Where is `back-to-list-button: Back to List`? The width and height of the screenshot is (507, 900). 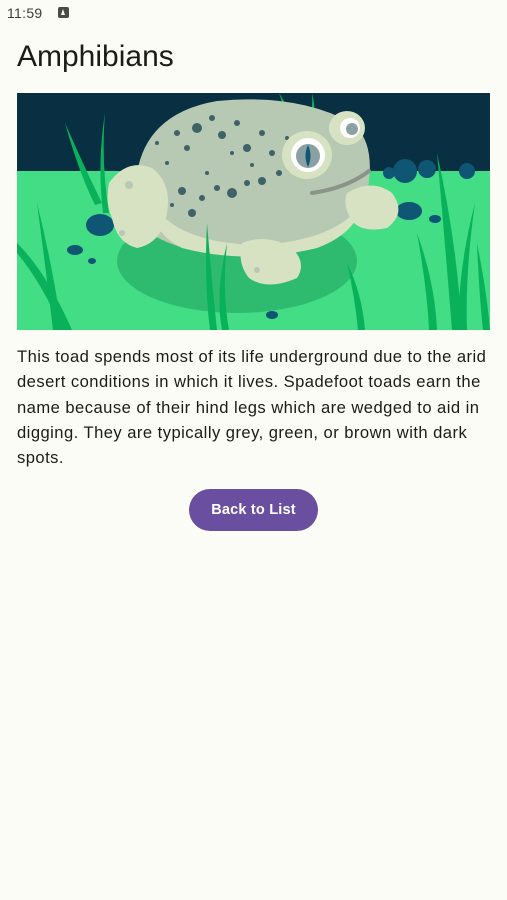
back-to-list-button: Back to List is located at coordinates (253, 510).